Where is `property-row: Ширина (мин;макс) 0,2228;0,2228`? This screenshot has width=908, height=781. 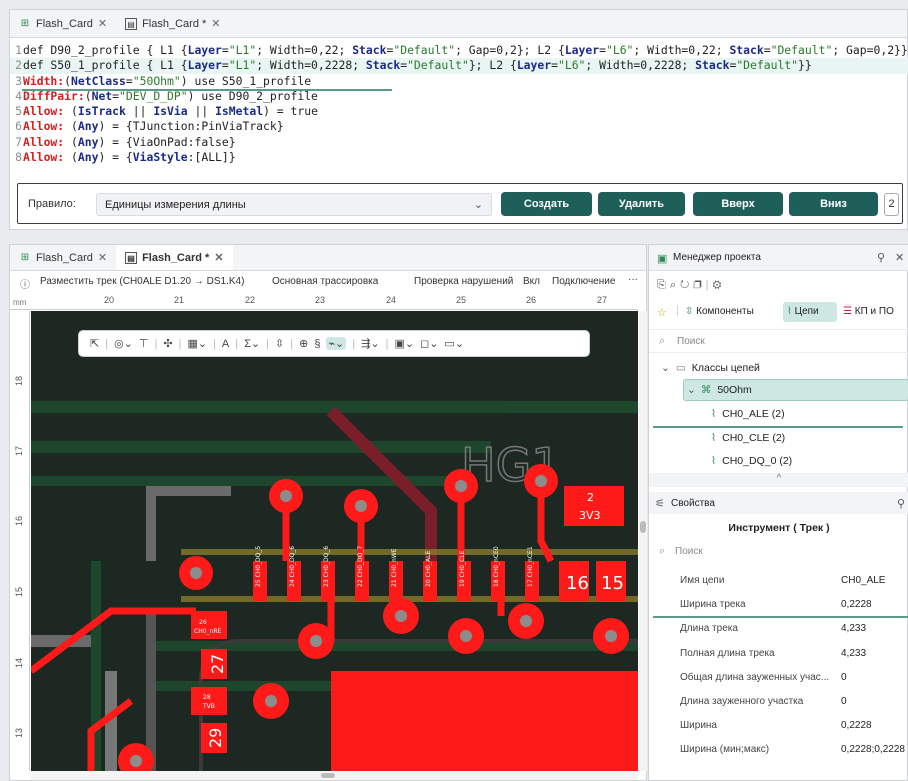 property-row: Ширина (мин;макс) 0,2228;0,2228 is located at coordinates (778, 750).